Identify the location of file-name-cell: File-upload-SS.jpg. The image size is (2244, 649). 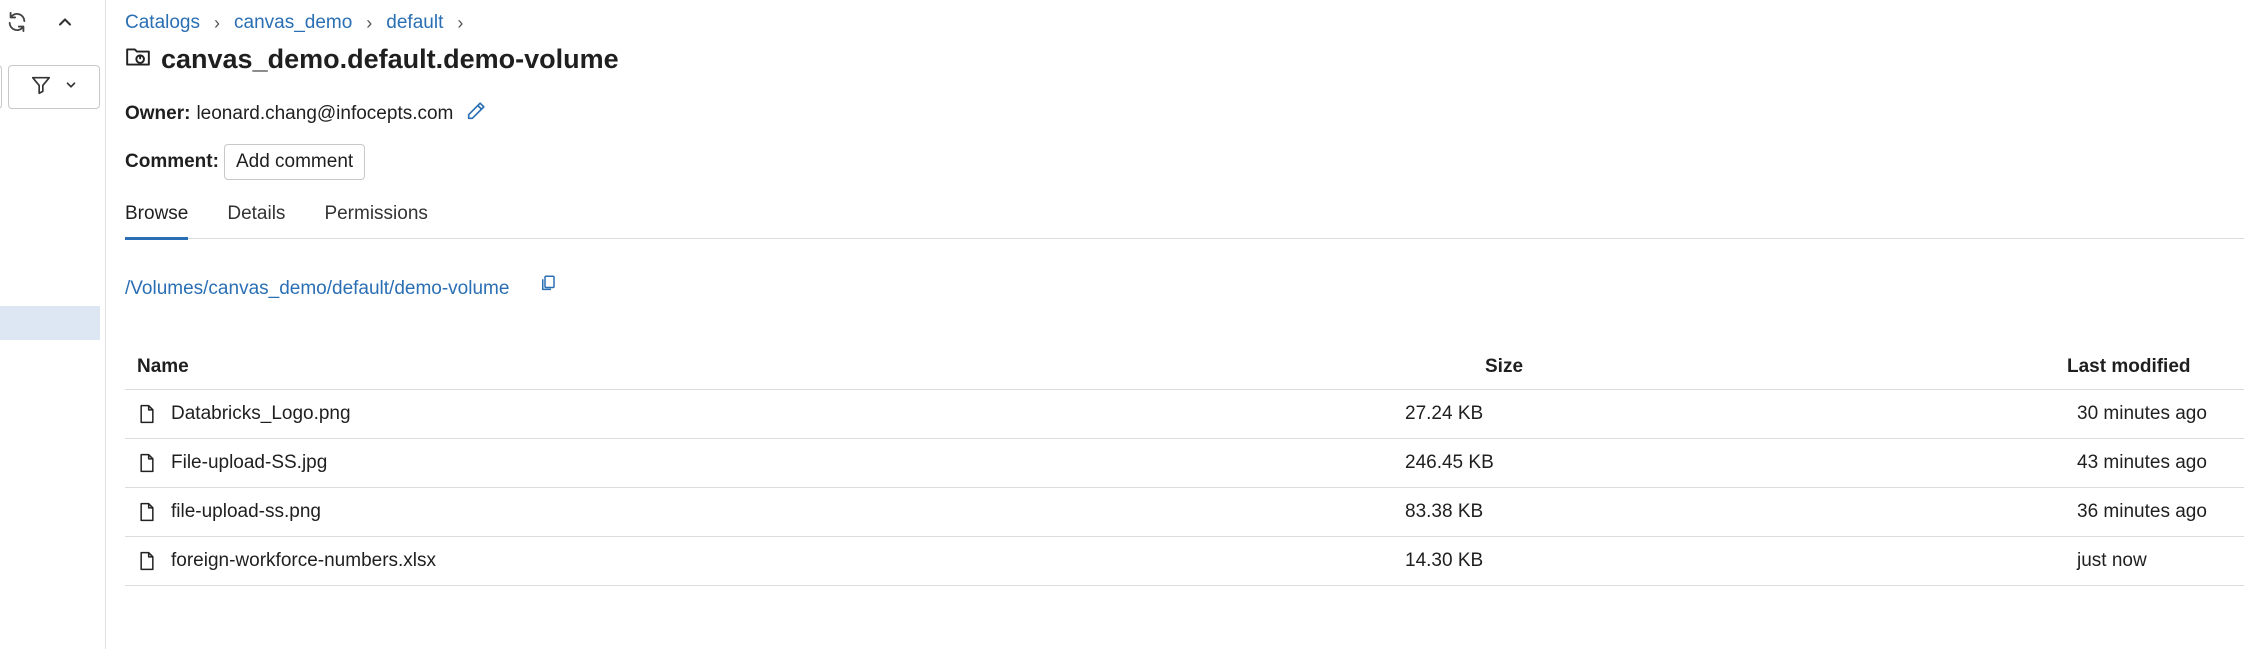
(775, 463).